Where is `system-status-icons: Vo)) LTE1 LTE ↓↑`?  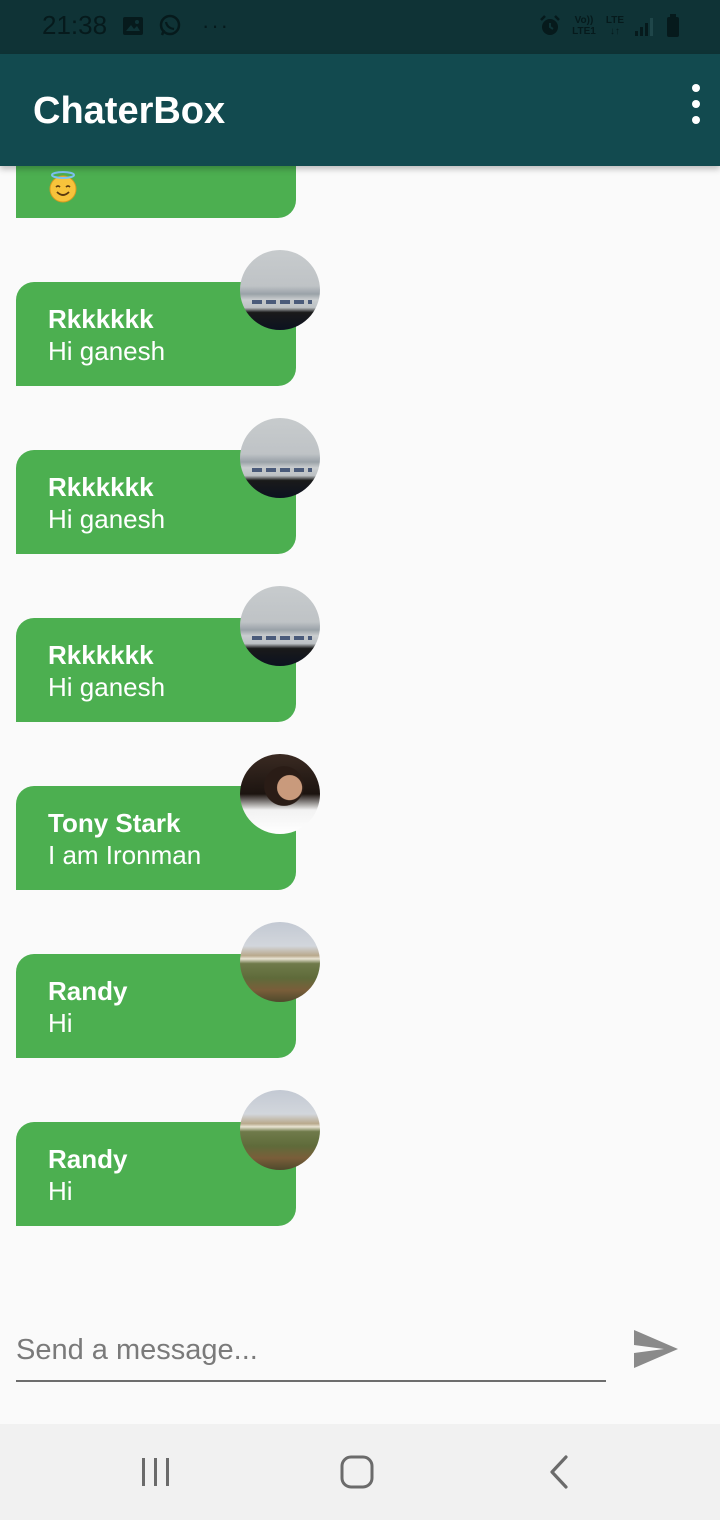 system-status-icons: Vo)) LTE1 LTE ↓↑ is located at coordinates (609, 26).